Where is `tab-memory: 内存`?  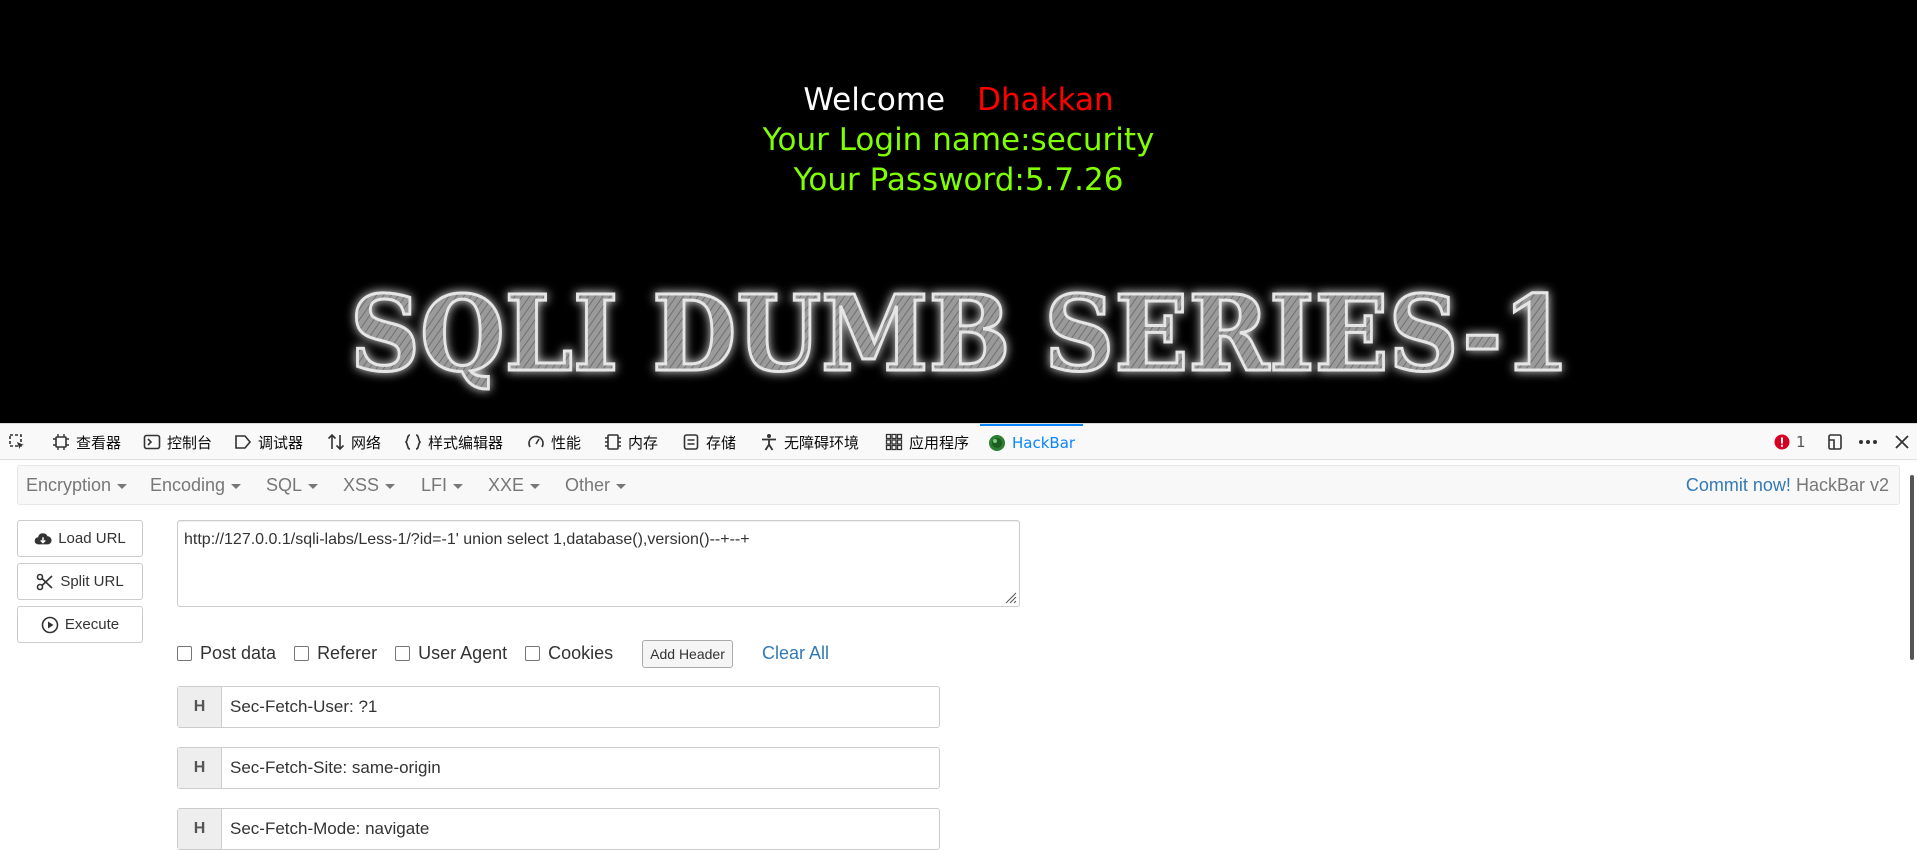 tab-memory: 内存 is located at coordinates (631, 442).